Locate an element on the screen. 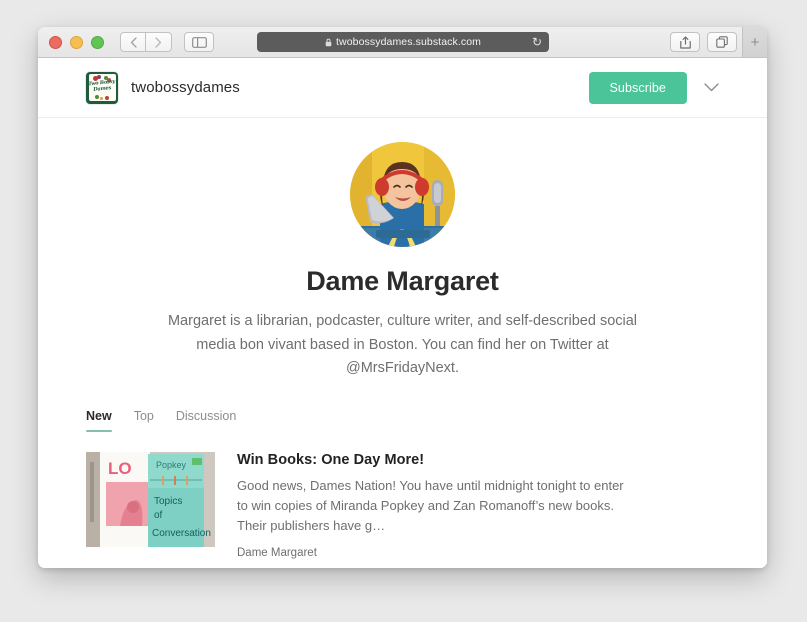 This screenshot has height=622, width=807. forward-button is located at coordinates (159, 42).